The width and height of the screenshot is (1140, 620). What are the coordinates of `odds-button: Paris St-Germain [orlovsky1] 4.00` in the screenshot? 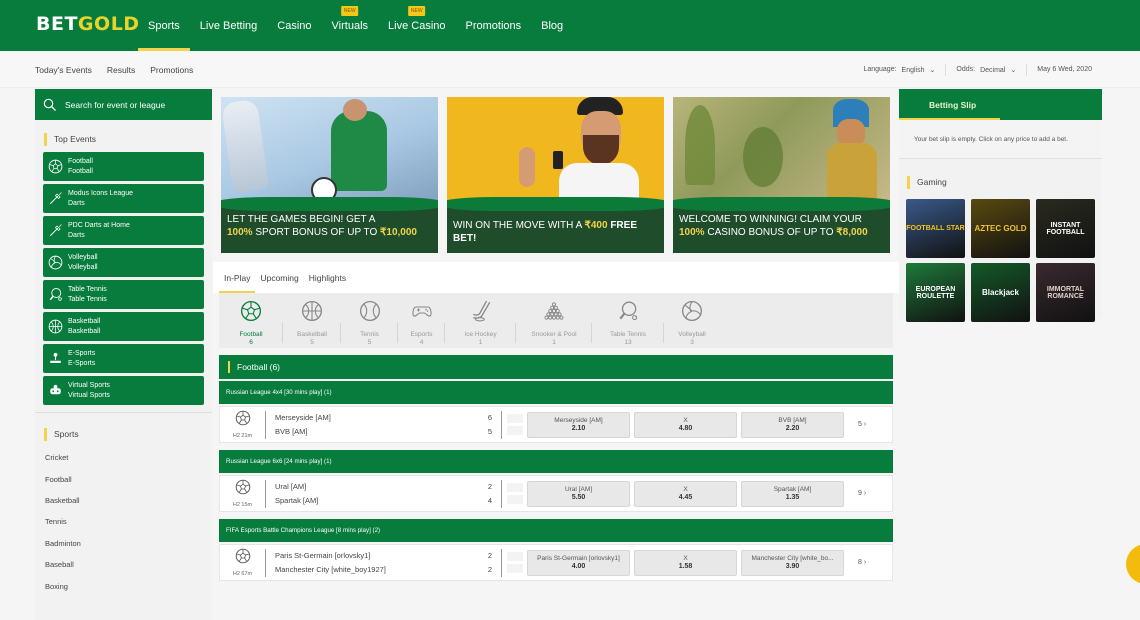 It's located at (578, 562).